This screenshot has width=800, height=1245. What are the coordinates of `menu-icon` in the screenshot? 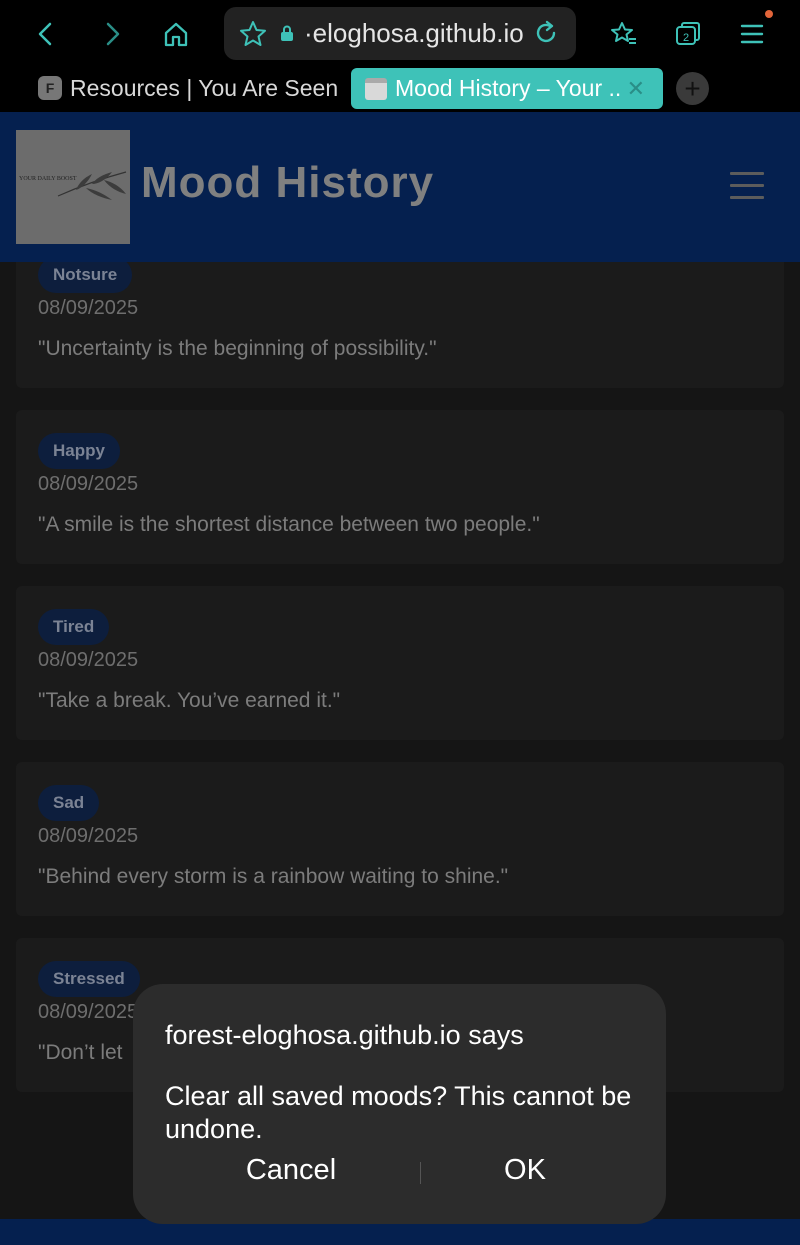 It's located at (752, 34).